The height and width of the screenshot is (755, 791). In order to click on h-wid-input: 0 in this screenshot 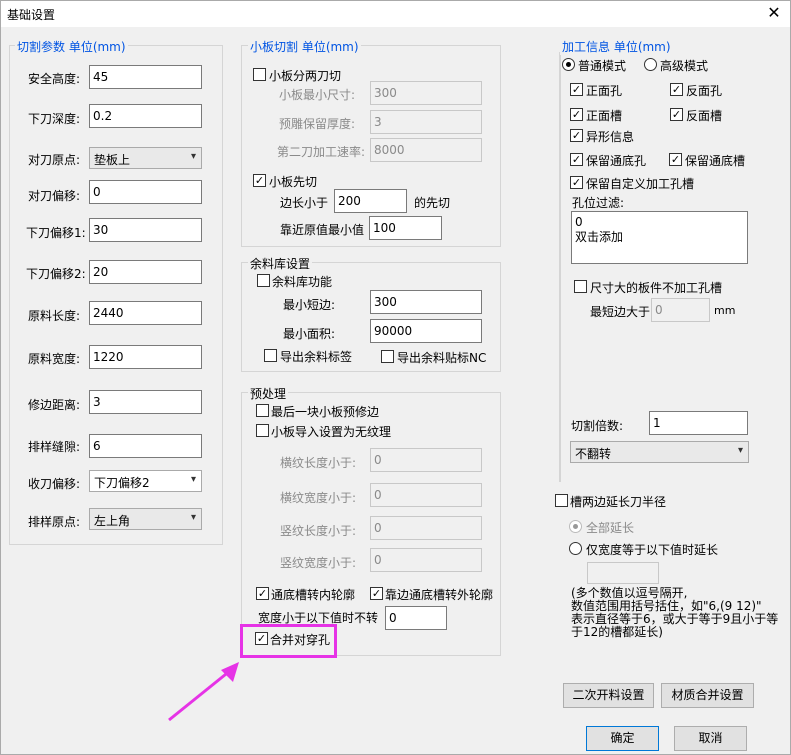, I will do `click(426, 495)`.